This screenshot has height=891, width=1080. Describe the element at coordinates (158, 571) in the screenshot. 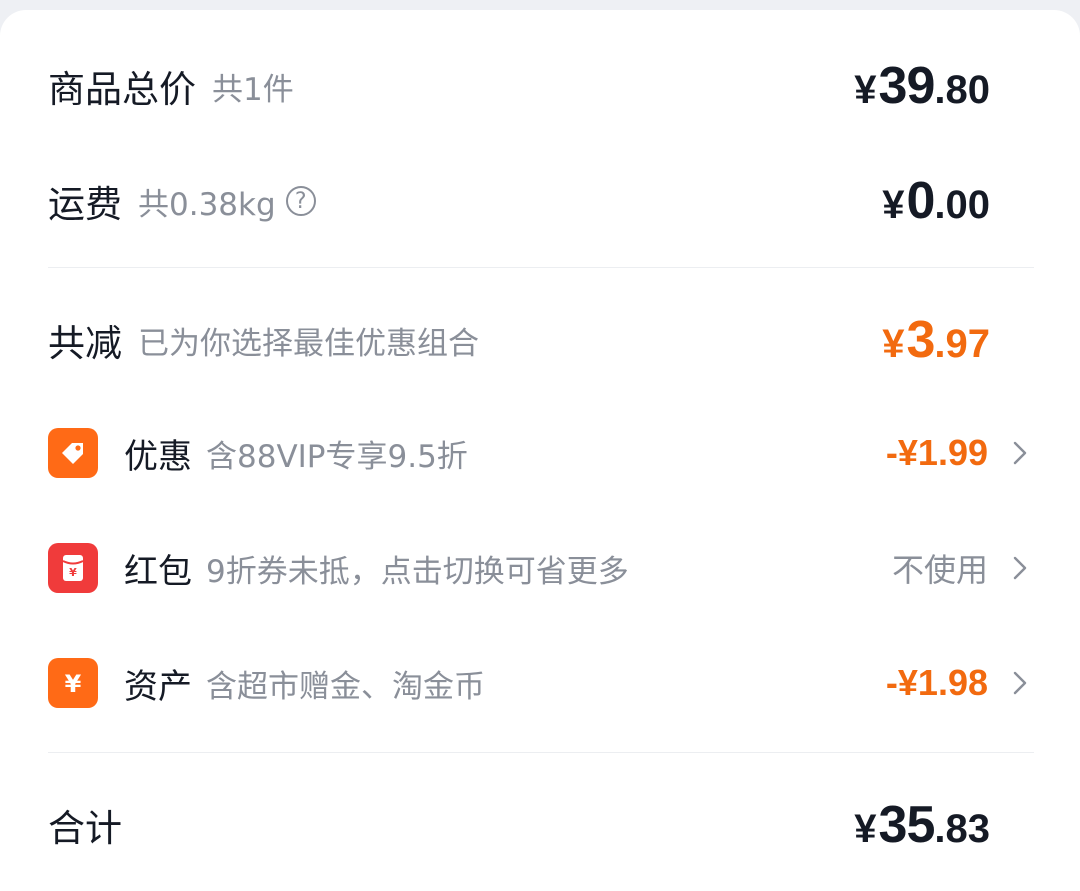

I see `red-packet-label: 红包` at that location.